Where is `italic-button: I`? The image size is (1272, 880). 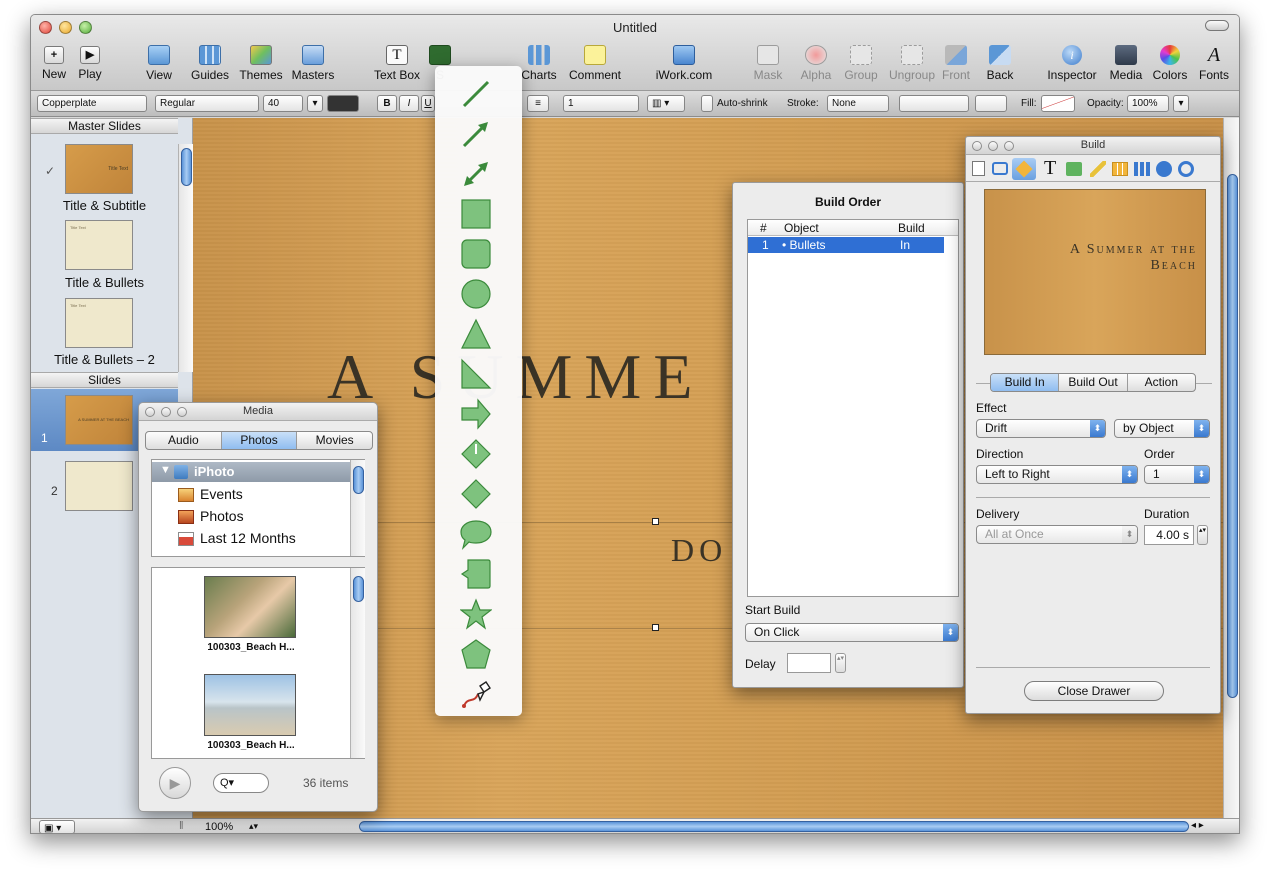 italic-button: I is located at coordinates (409, 103).